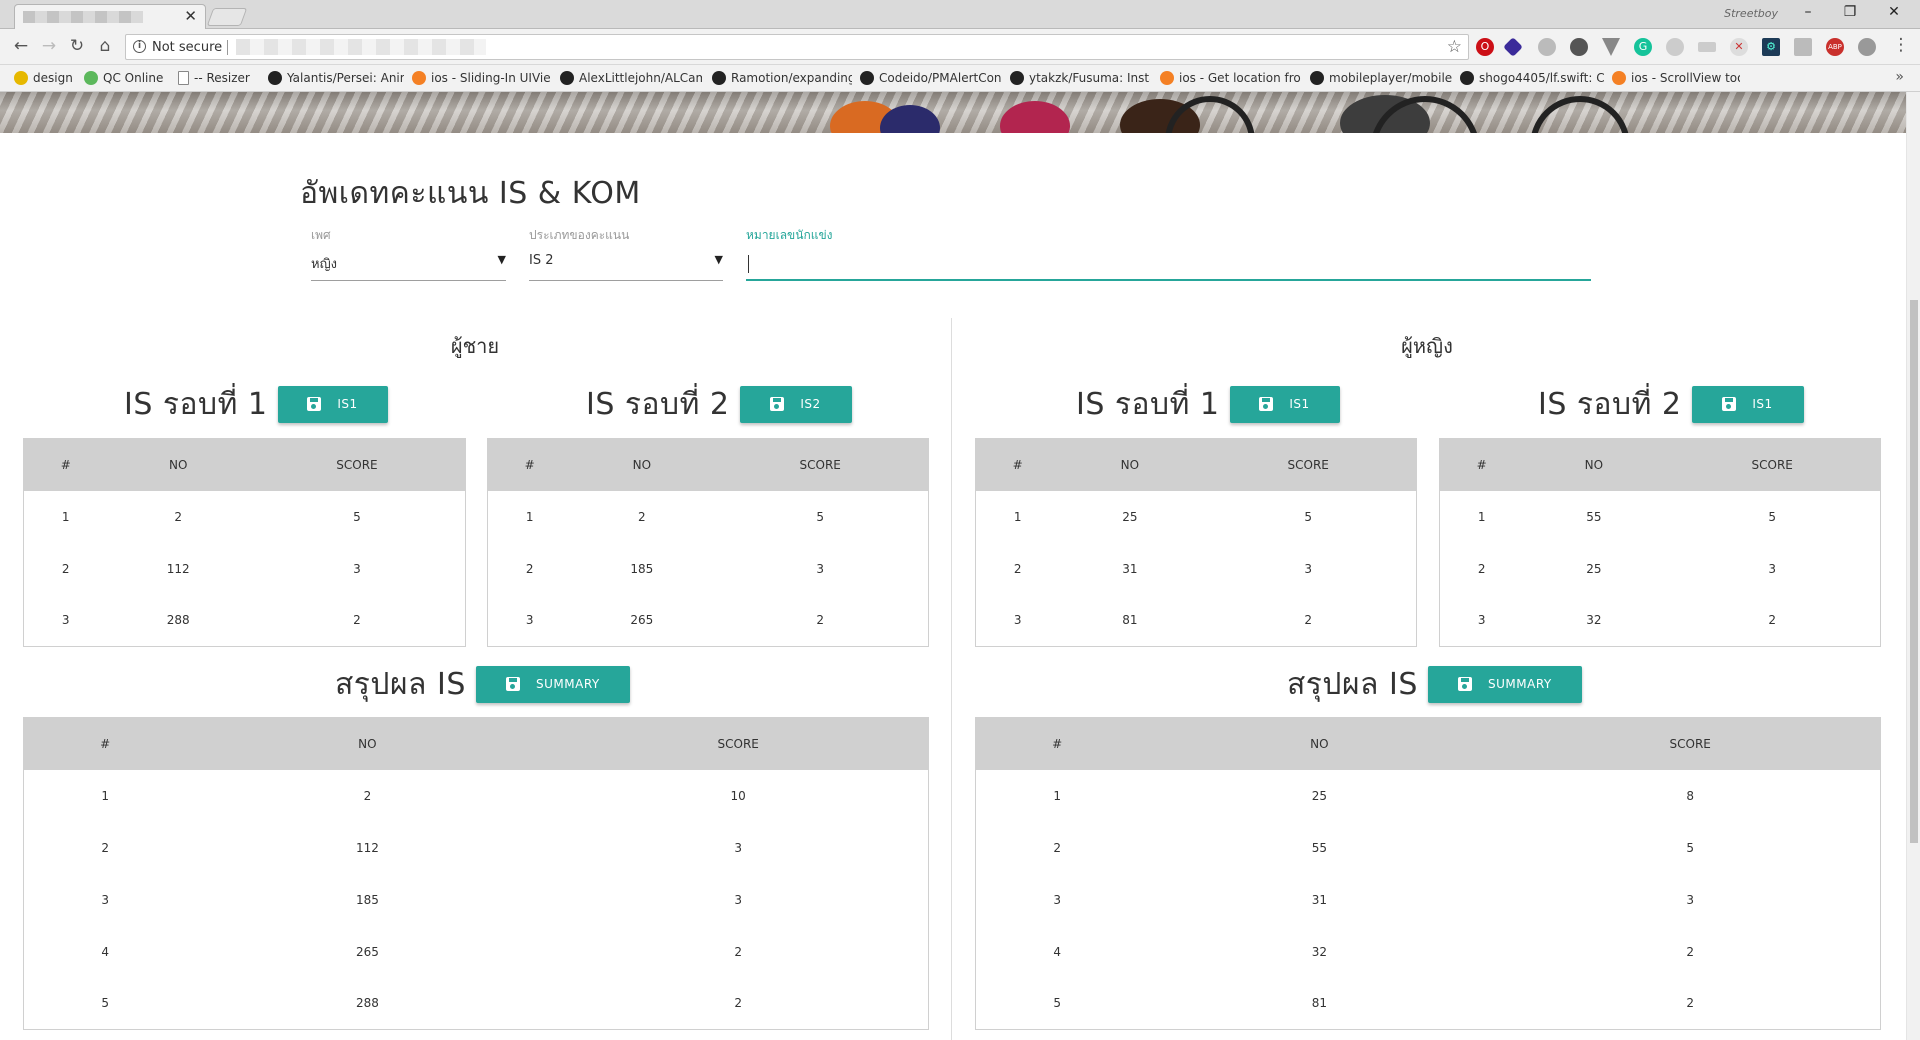  Describe the element at coordinates (1611, 47) in the screenshot. I see `extension-vee-icon` at that location.